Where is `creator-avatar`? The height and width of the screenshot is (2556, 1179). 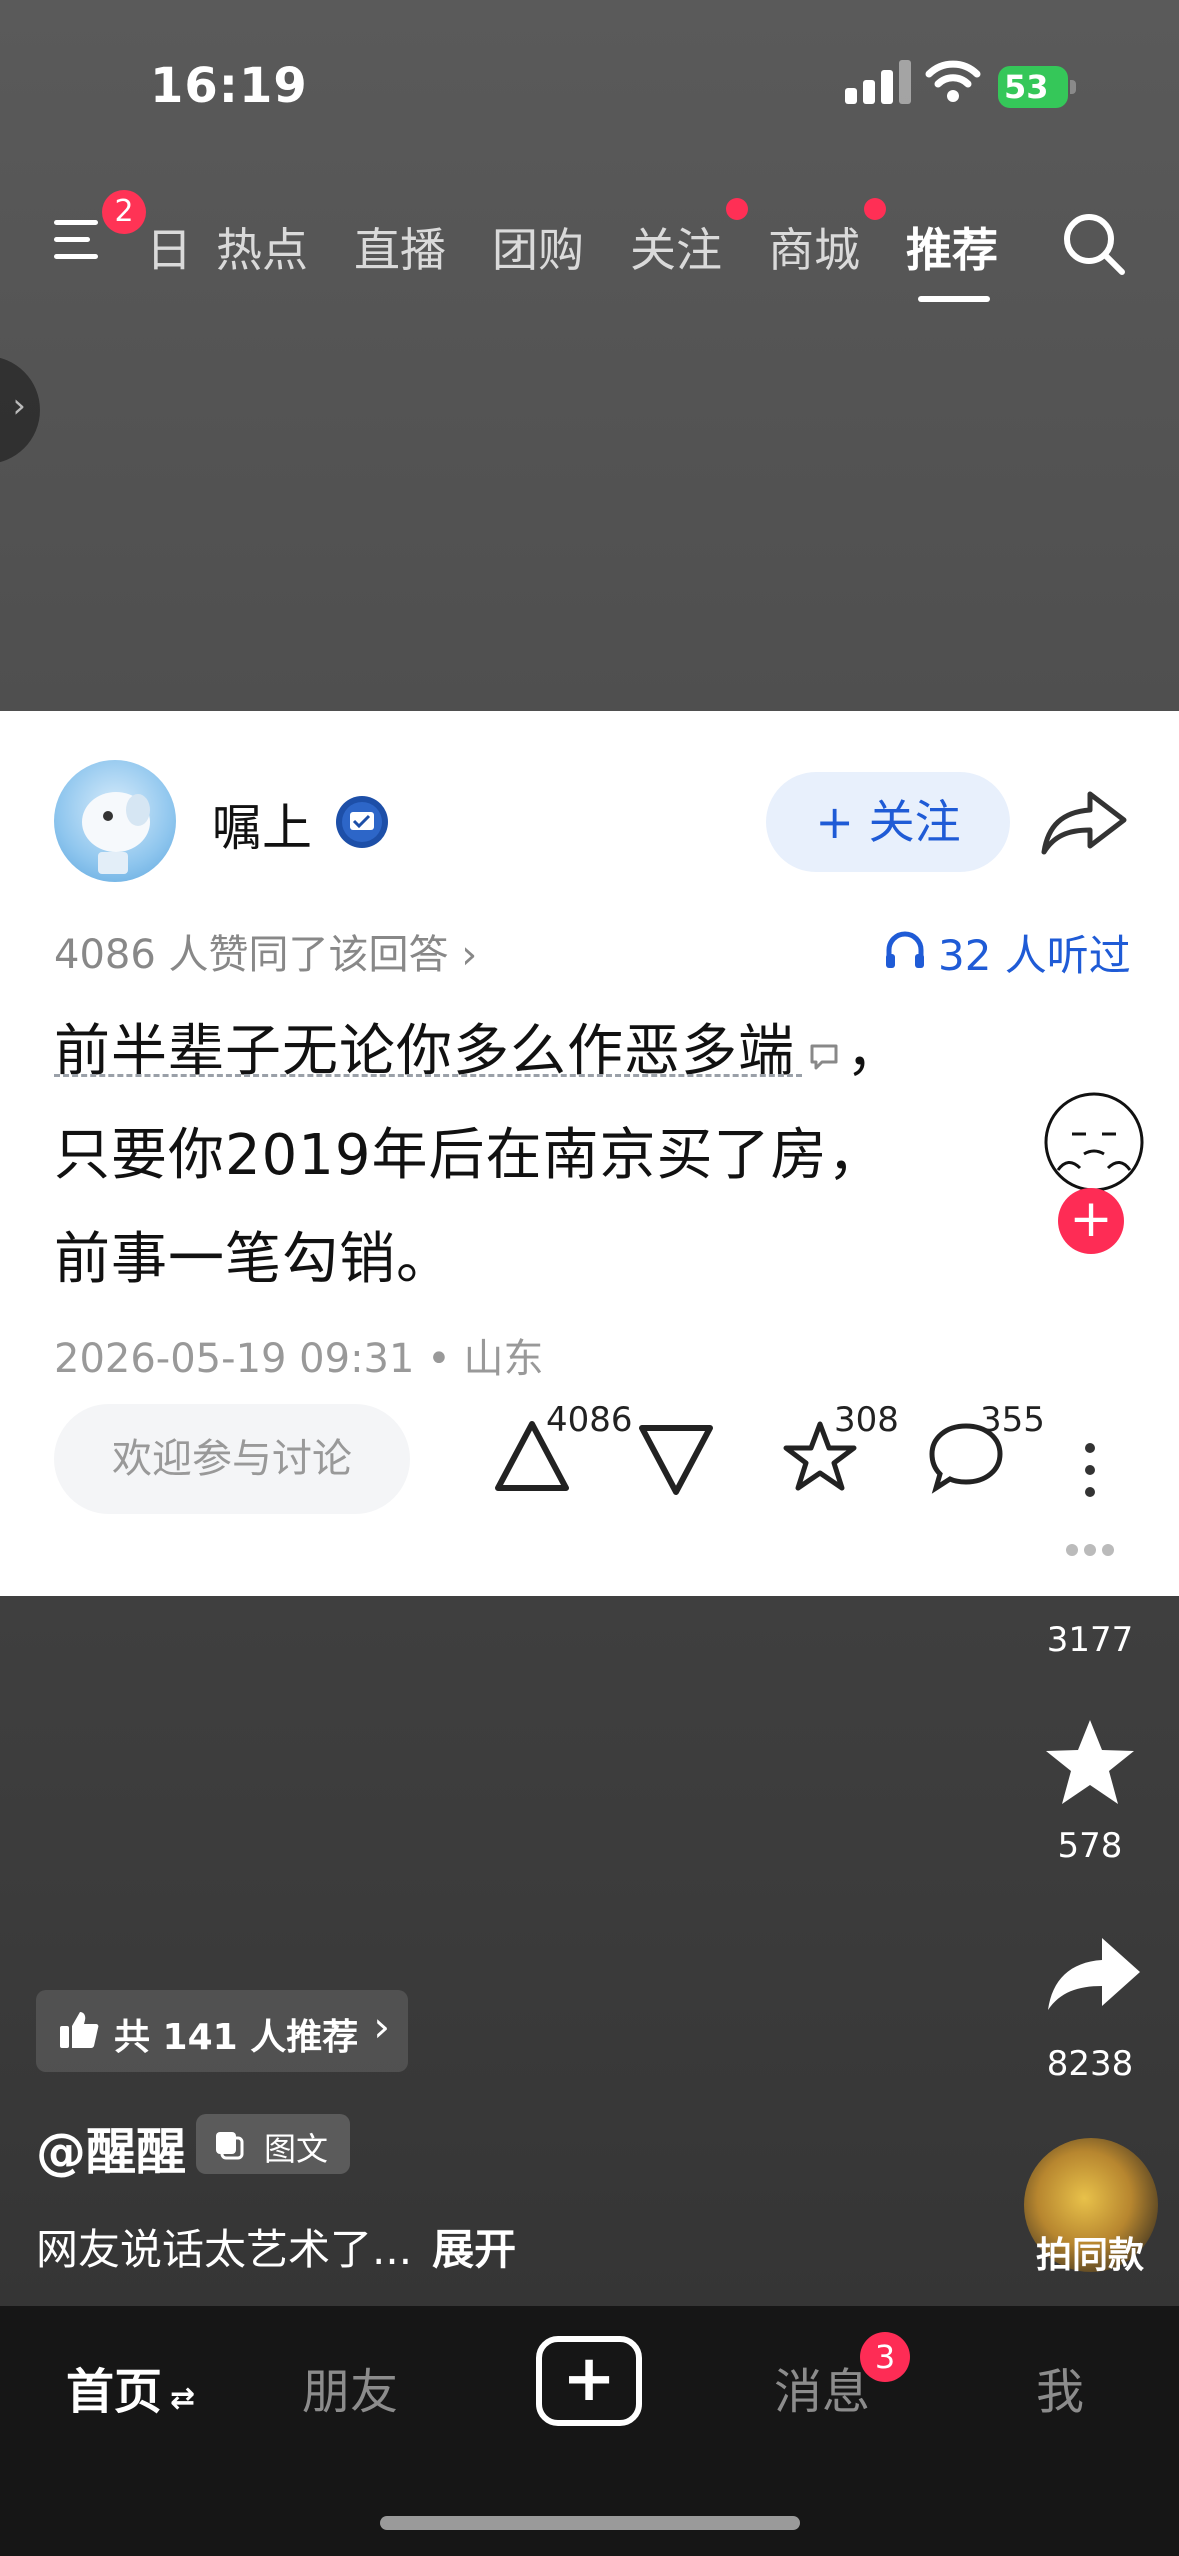 creator-avatar is located at coordinates (1094, 1146).